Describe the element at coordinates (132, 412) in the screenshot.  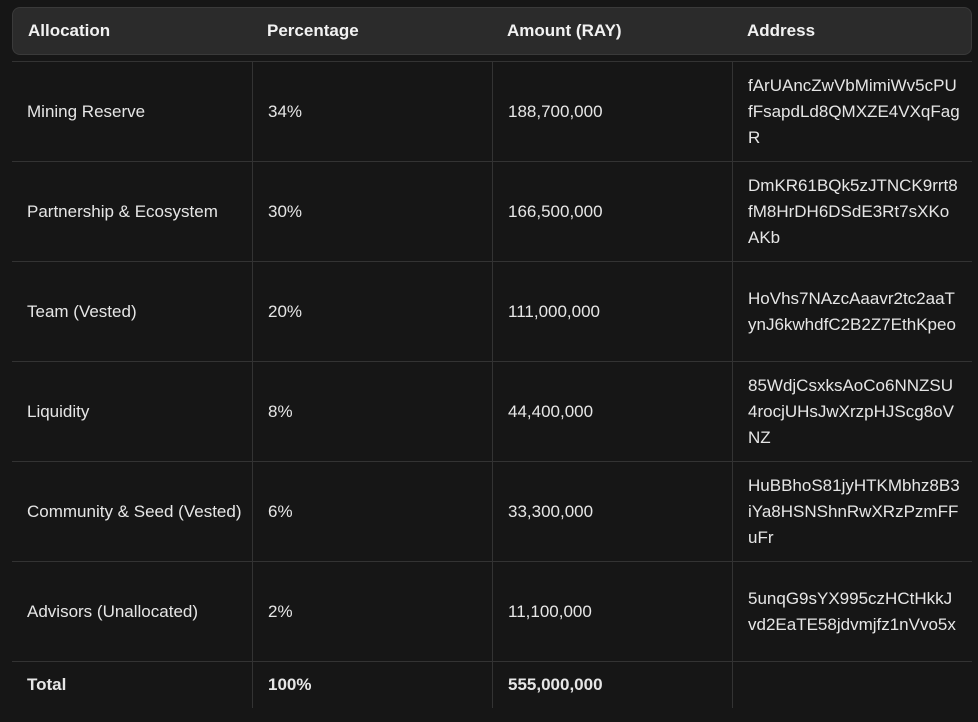
I see `allocation-cell: Liquidity` at that location.